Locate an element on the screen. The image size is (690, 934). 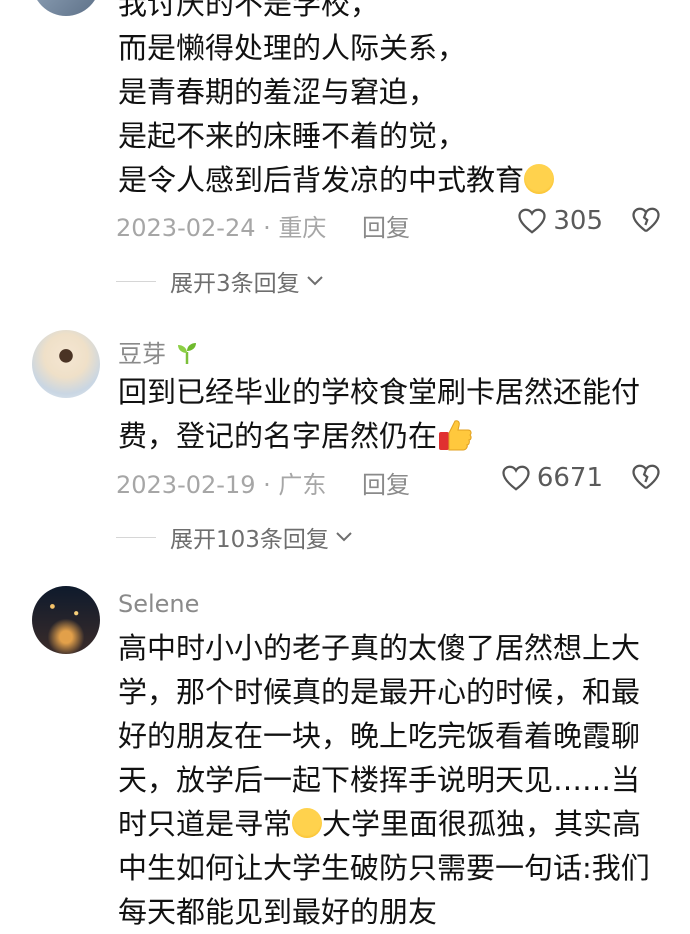
comment-line: 学，那个时候真的是最开心的时候，和最 is located at coordinates (379, 692).